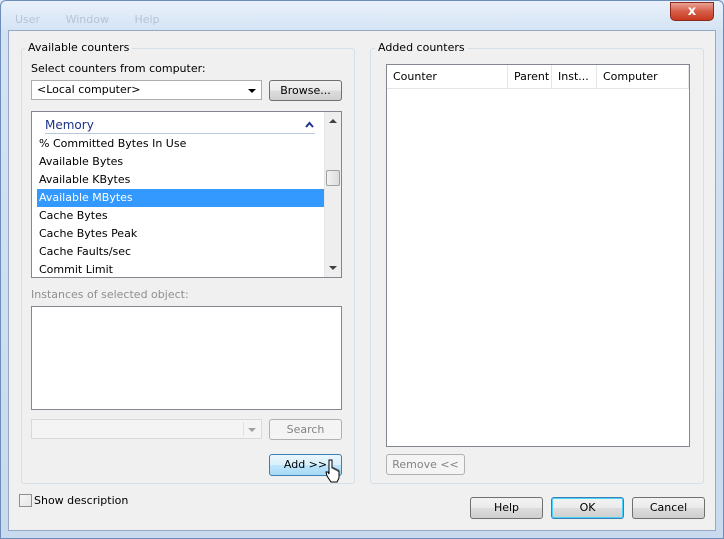  I want to click on category-label: Memory, so click(69, 125).